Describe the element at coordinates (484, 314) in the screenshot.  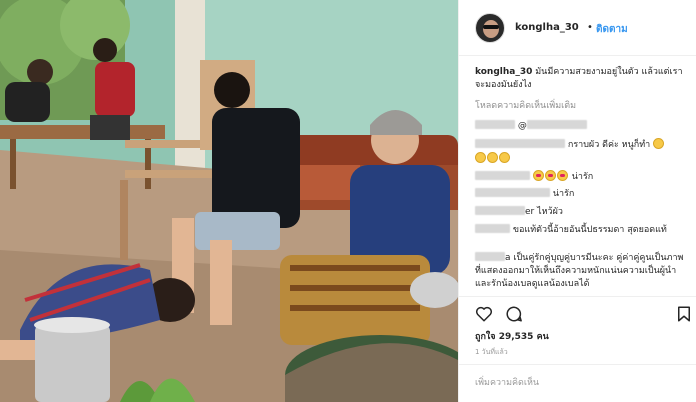
I see `heart-icon` at that location.